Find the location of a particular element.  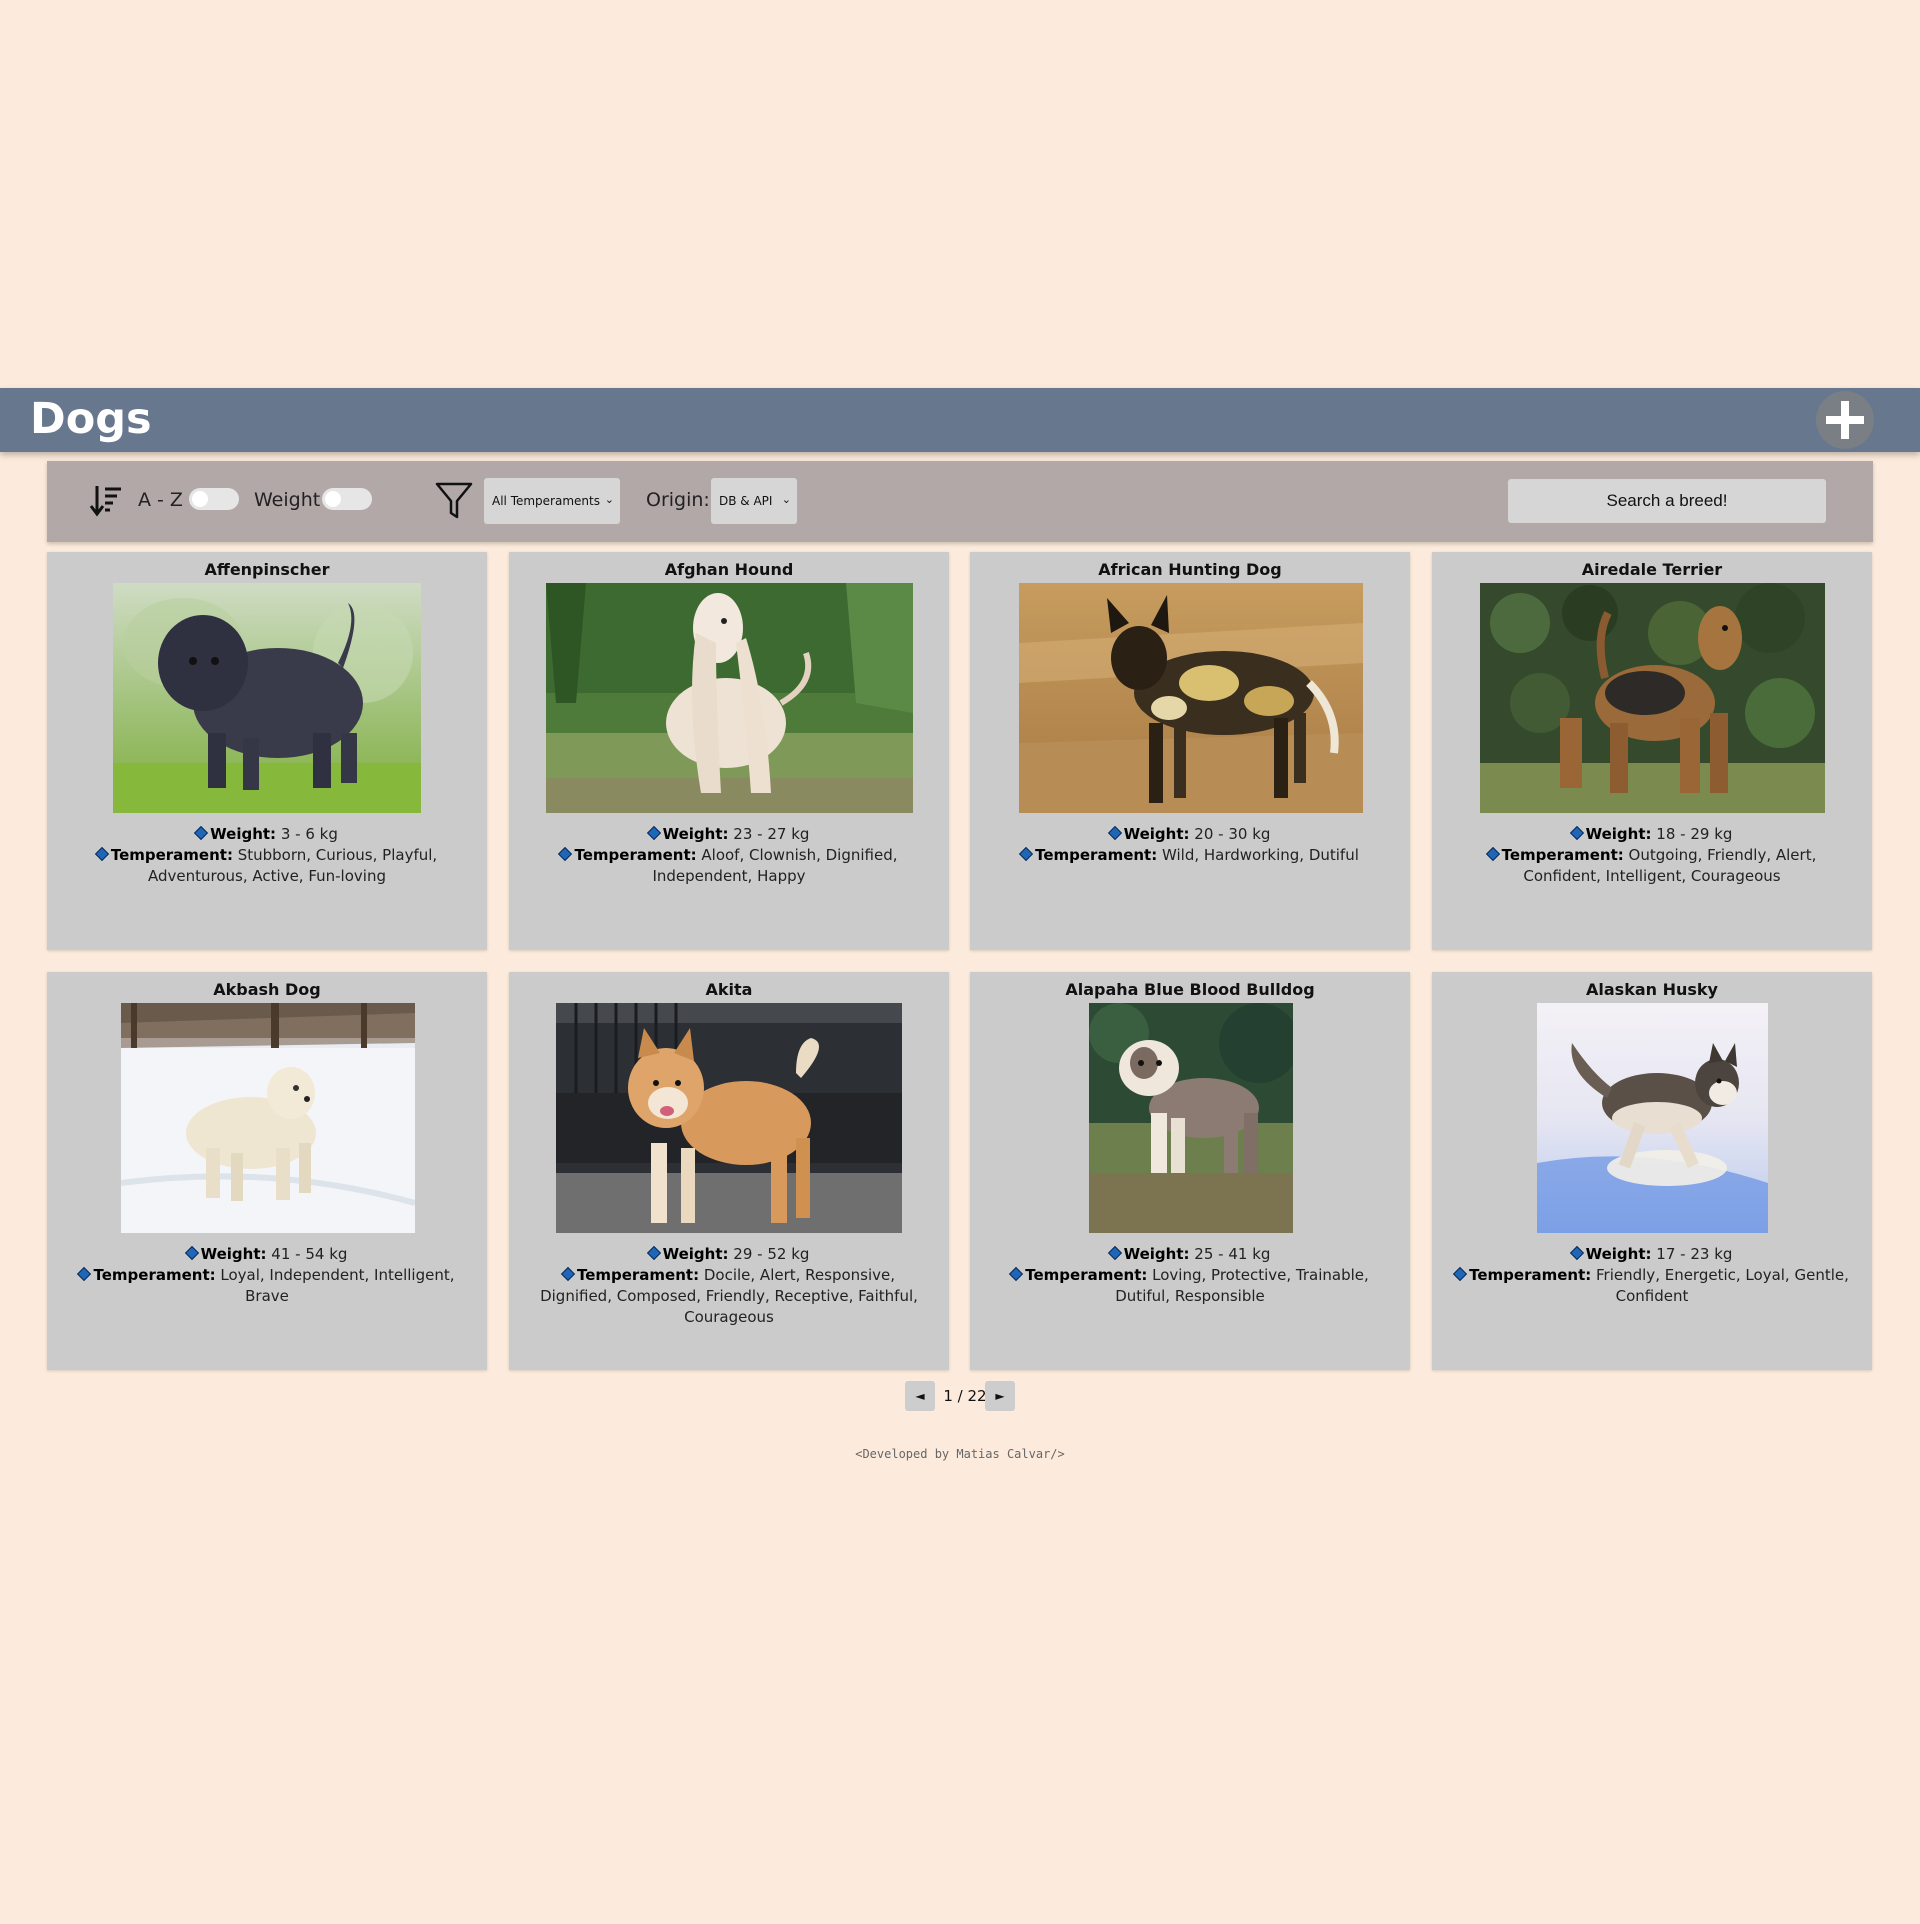

page-title: Dogs is located at coordinates (91, 419).